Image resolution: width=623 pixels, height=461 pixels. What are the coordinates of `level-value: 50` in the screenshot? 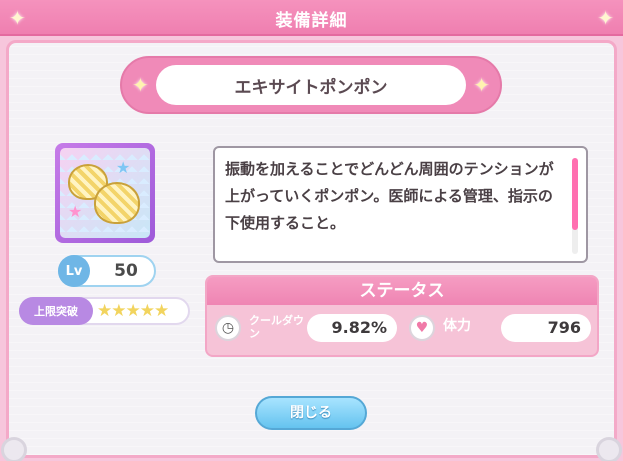 It's located at (126, 271).